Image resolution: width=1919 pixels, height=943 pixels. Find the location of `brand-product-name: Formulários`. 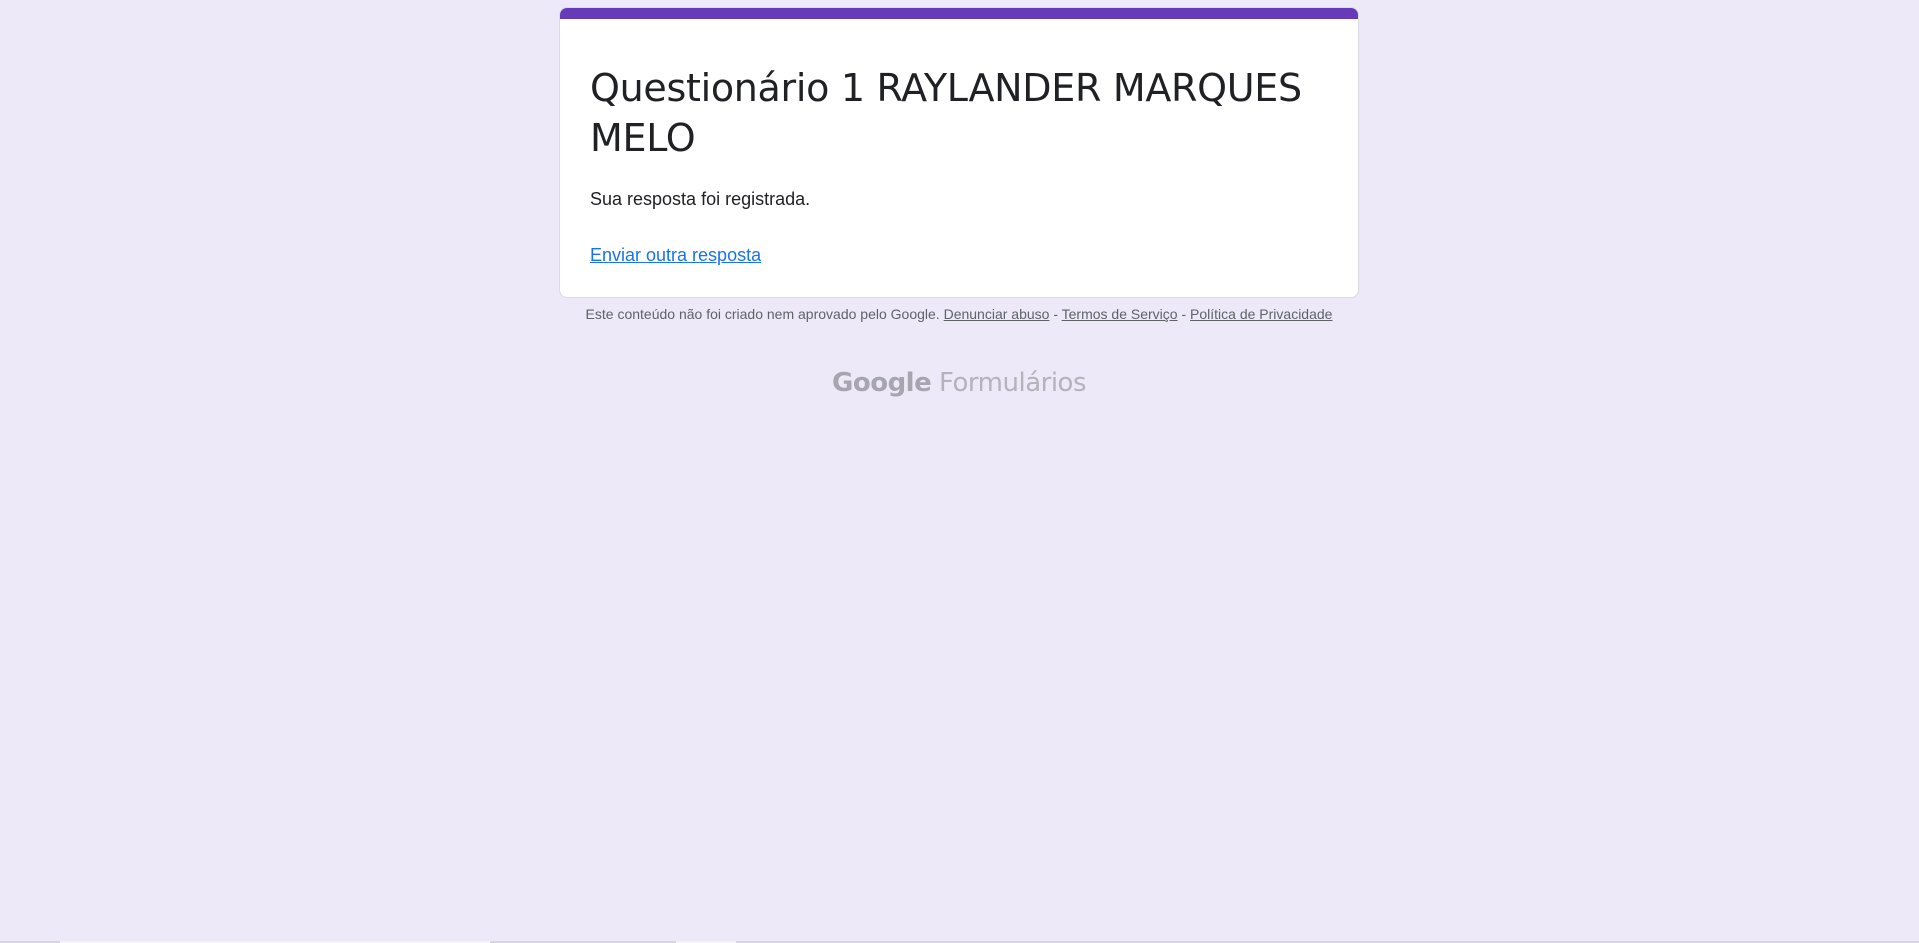

brand-product-name: Formulários is located at coordinates (1013, 383).